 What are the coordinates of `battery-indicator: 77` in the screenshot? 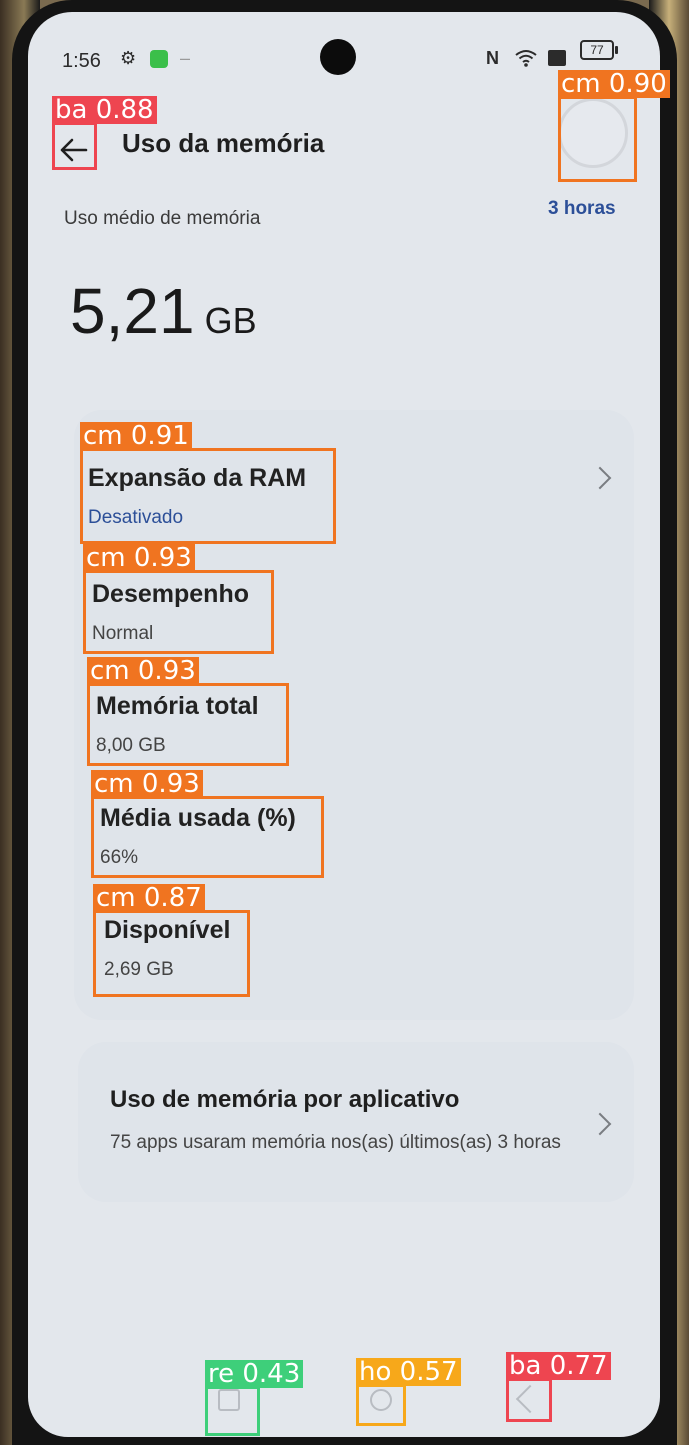 It's located at (599, 50).